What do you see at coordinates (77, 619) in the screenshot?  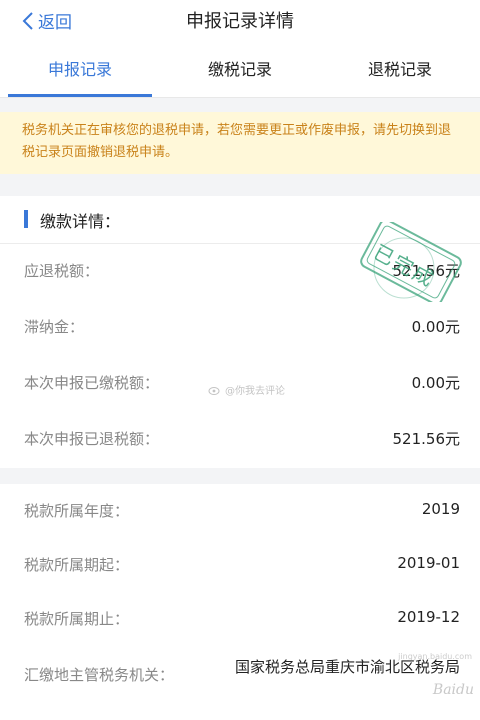 I see `row-label: 税款所属期止：` at bounding box center [77, 619].